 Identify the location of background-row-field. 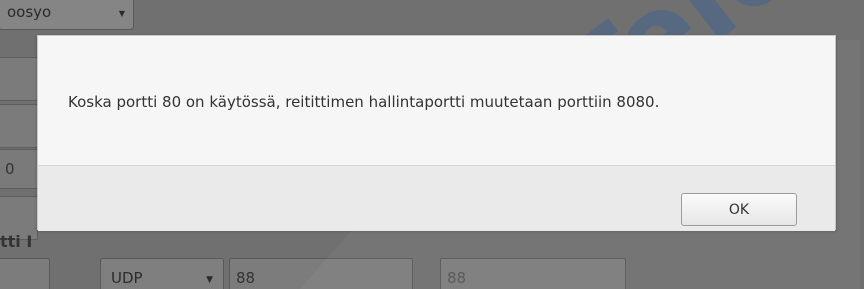
(25, 273).